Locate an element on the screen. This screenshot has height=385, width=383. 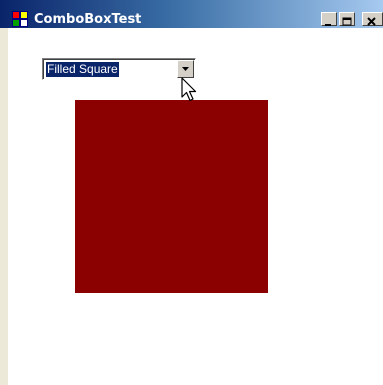
maximize-icon is located at coordinates (347, 21).